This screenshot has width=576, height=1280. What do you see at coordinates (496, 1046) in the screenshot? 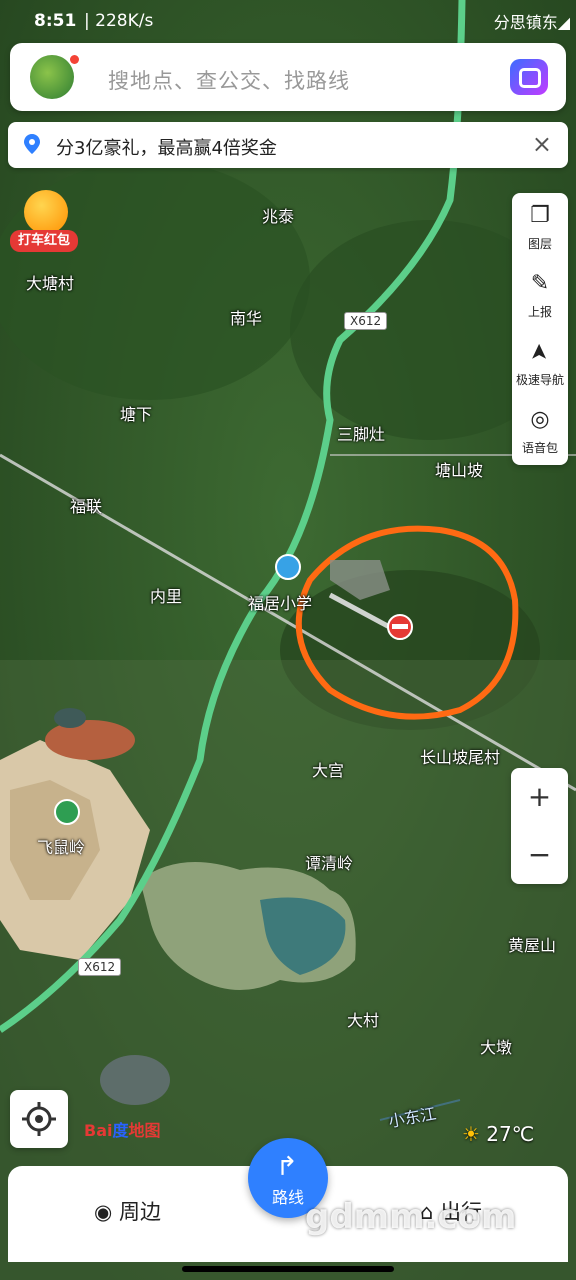
I see `map-label-dajing: 大墩` at bounding box center [496, 1046].